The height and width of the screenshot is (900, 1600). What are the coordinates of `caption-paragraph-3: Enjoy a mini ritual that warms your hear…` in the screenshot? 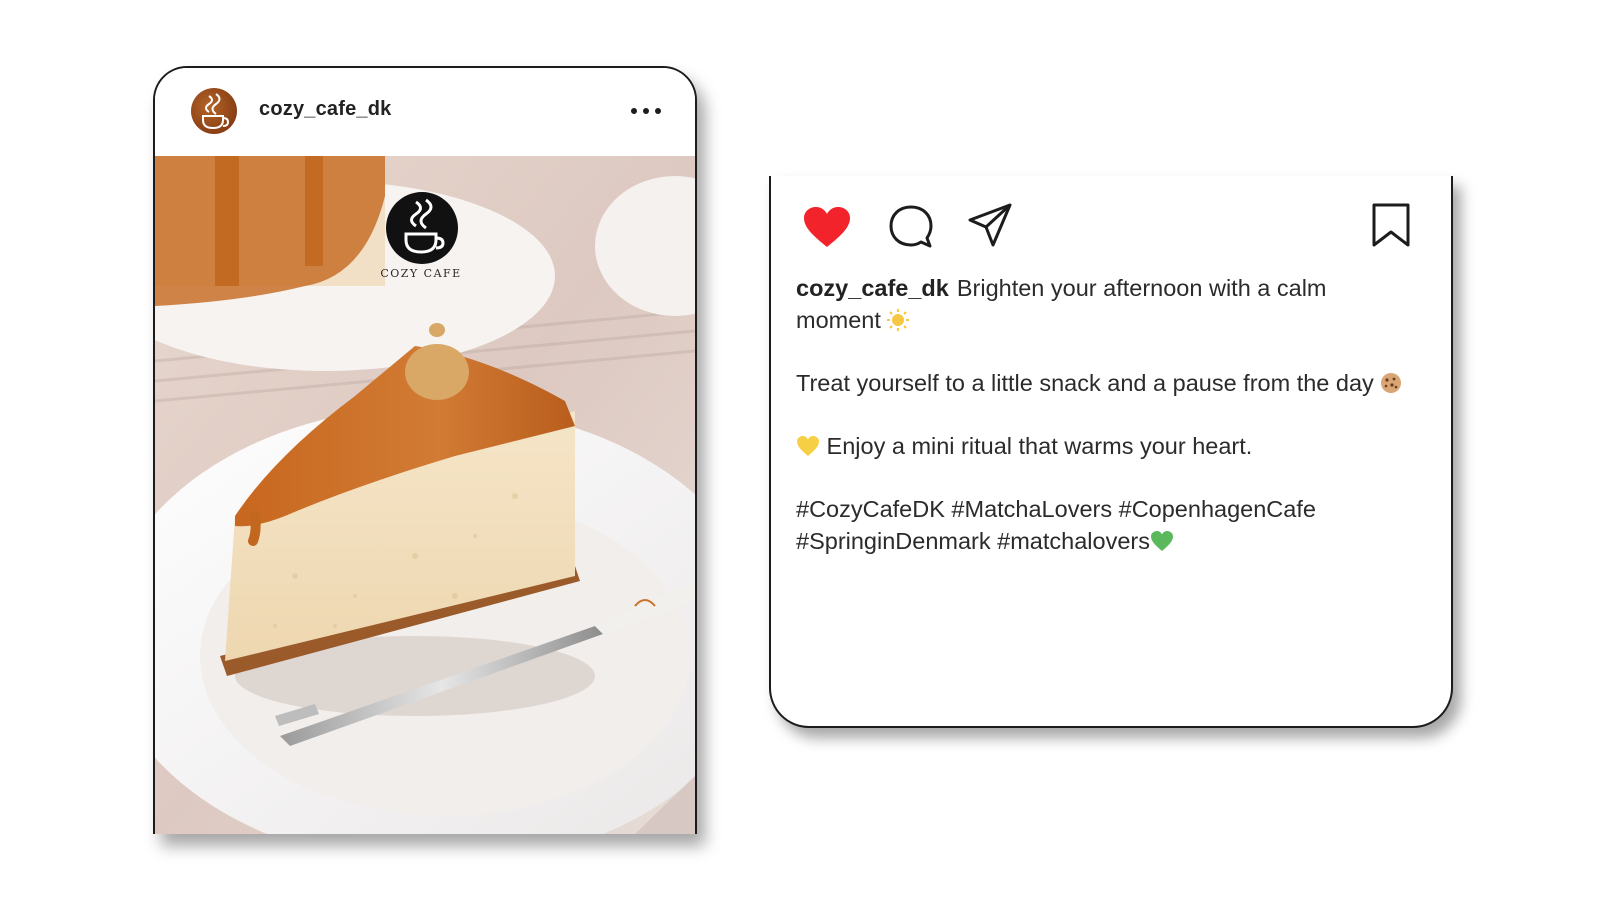 It's located at (1106, 446).